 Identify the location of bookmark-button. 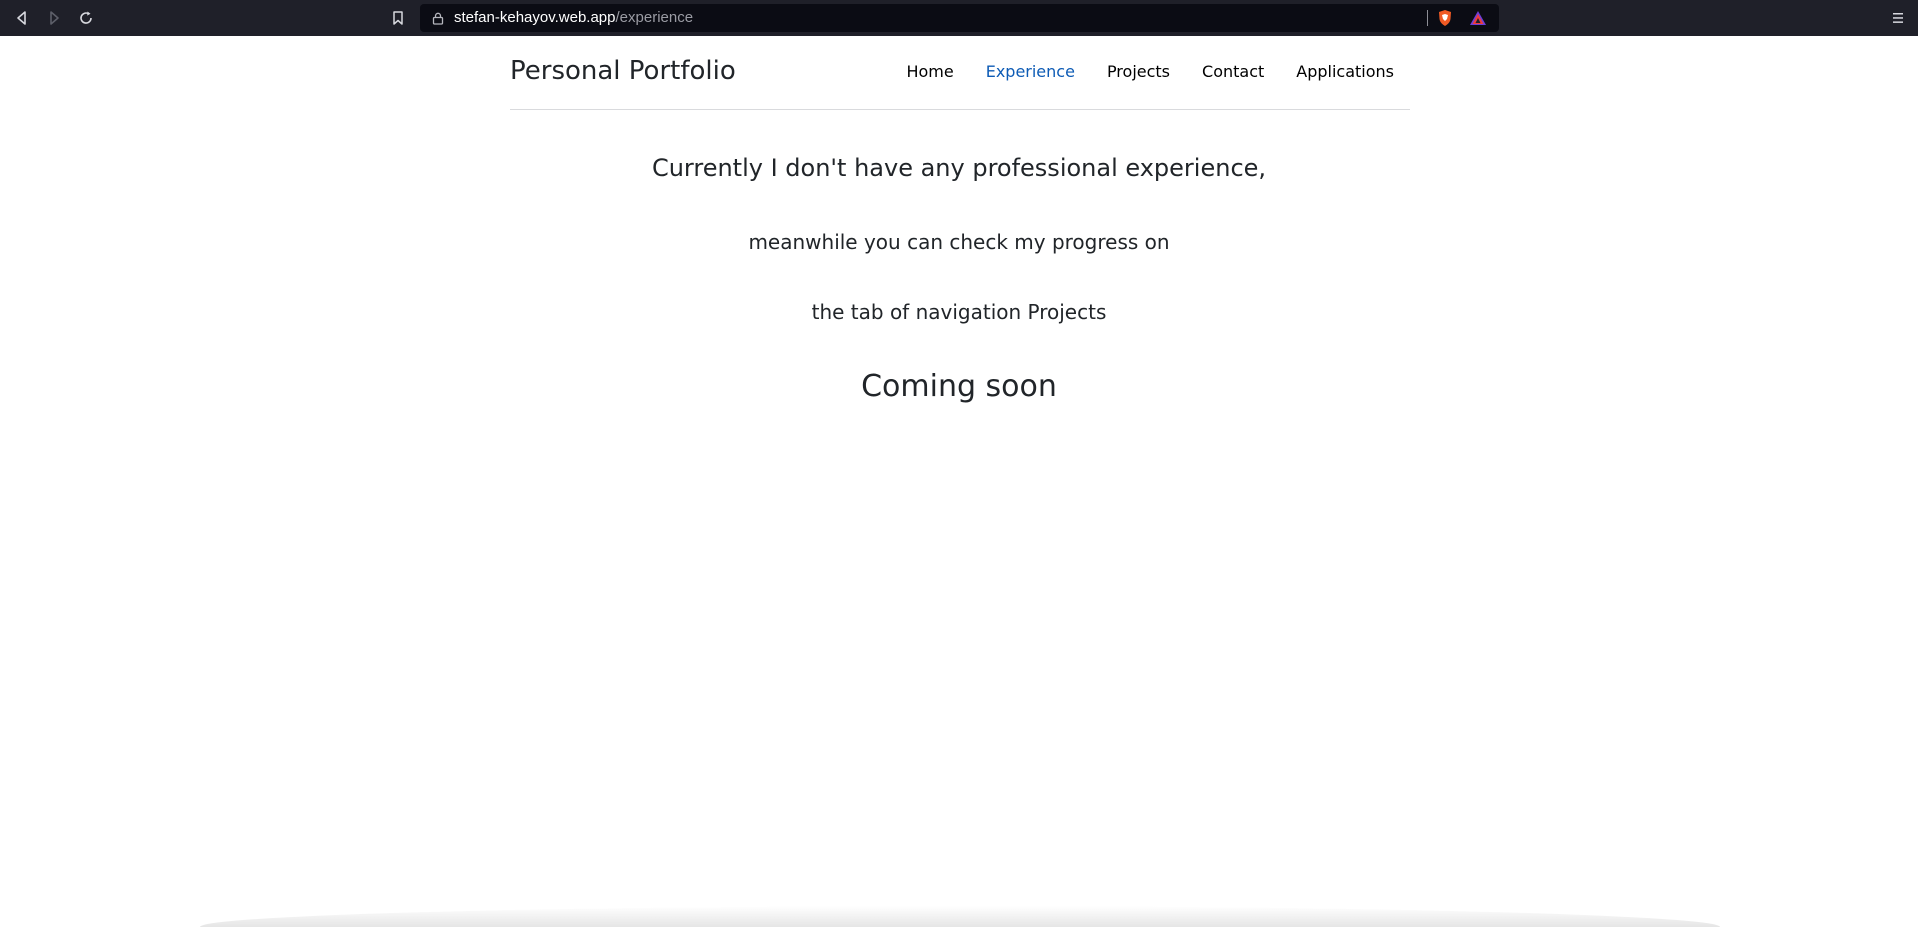
(398, 18).